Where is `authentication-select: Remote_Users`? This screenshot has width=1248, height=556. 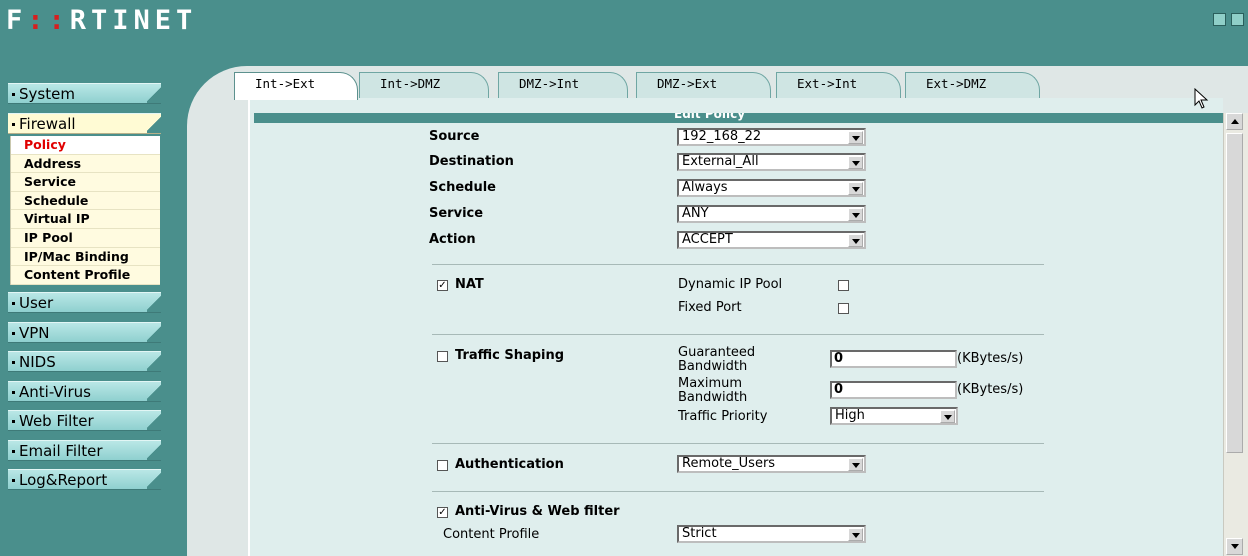
authentication-select: Remote_Users is located at coordinates (771, 464).